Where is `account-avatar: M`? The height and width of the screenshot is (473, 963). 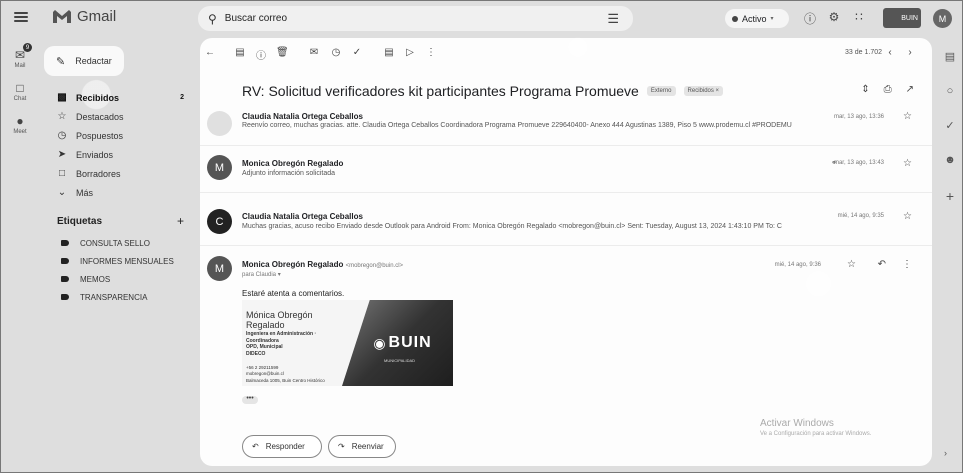 account-avatar: M is located at coordinates (942, 18).